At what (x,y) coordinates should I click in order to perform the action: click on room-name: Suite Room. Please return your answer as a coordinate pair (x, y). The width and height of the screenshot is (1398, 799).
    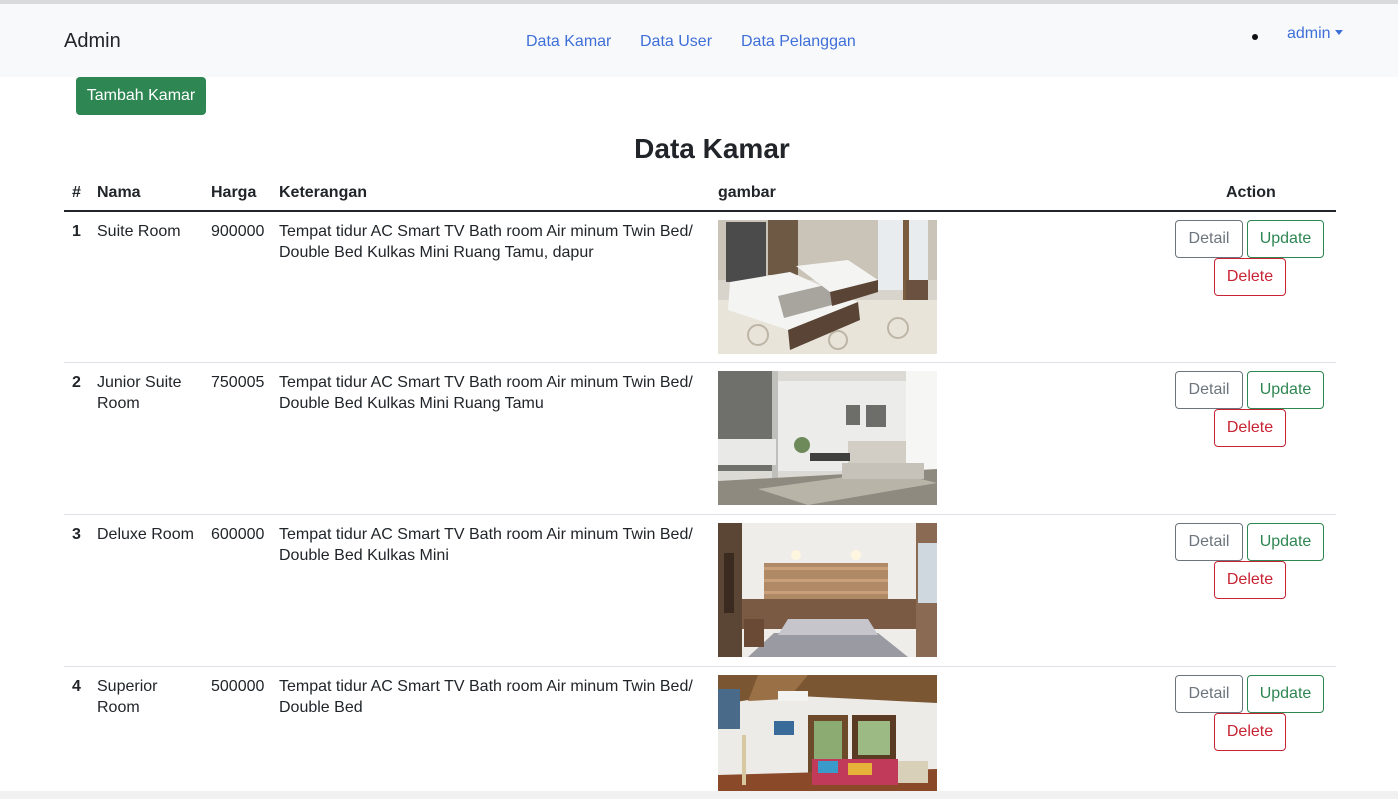
    Looking at the image, I should click on (139, 231).